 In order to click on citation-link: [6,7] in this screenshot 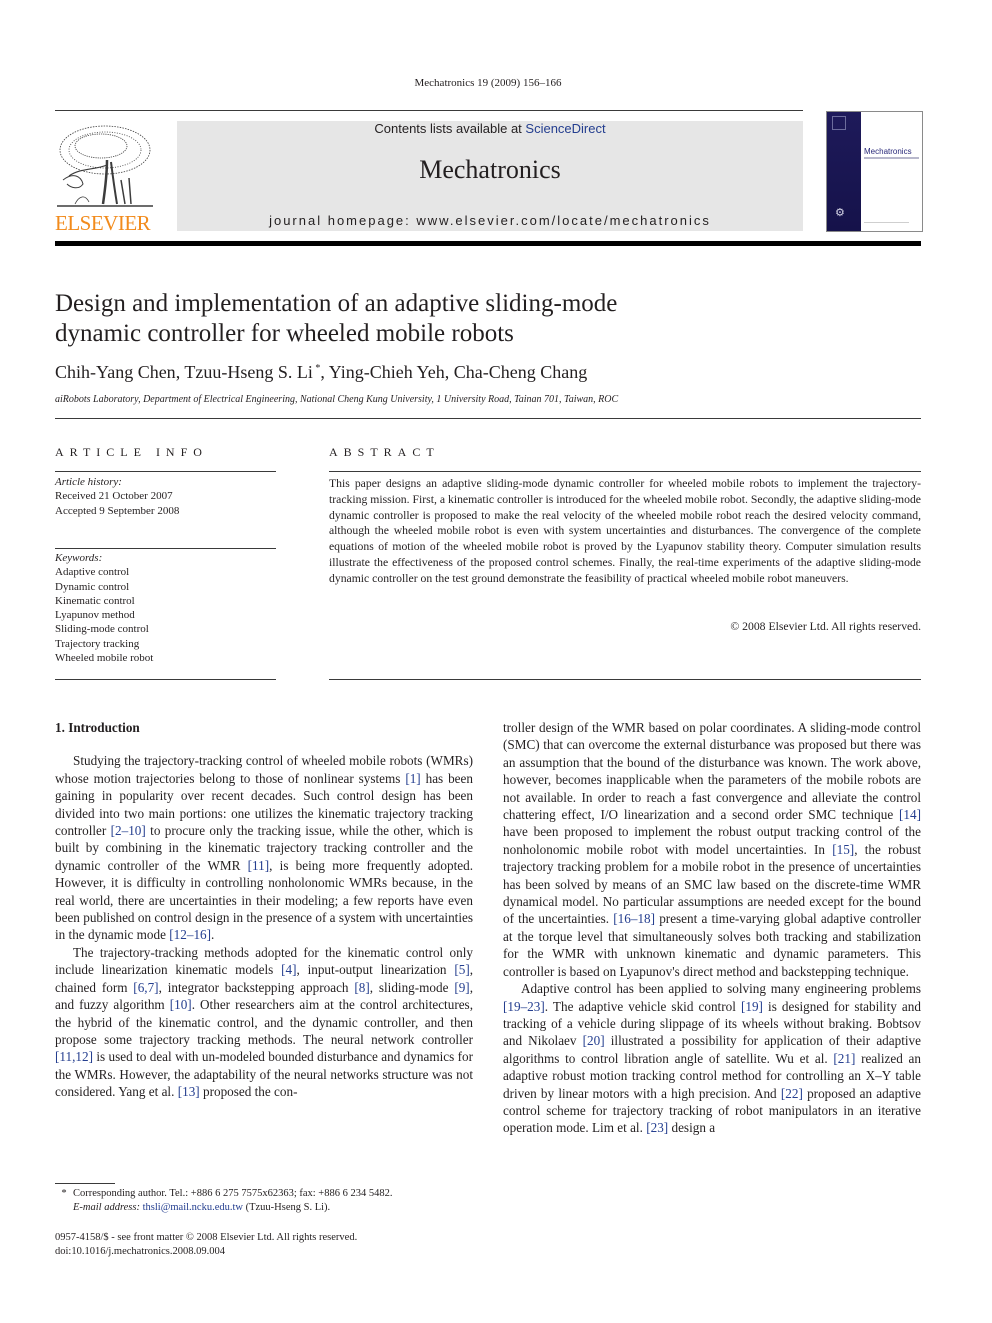, I will do `click(145, 987)`.